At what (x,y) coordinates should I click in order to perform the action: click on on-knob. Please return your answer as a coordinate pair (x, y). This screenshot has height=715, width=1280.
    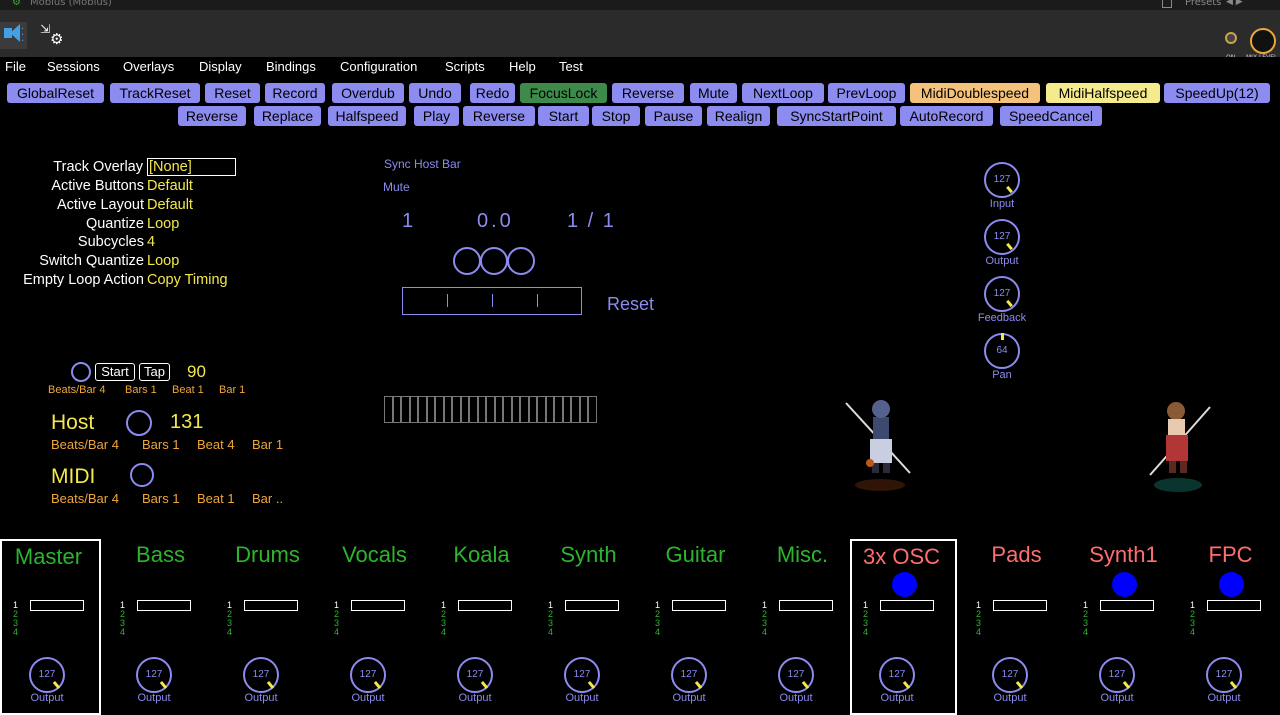
    Looking at the image, I should click on (1231, 38).